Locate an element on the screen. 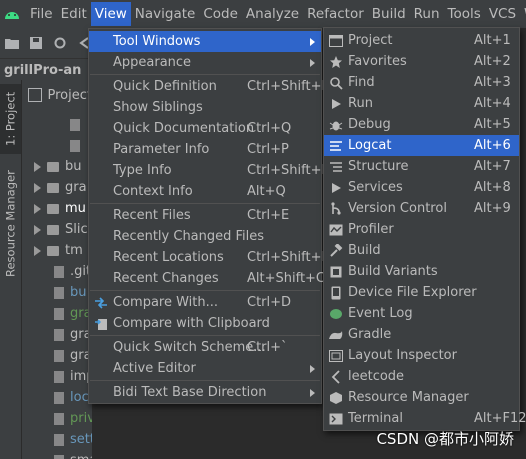  tree-item: settings.gradle is located at coordinates (73, 439).